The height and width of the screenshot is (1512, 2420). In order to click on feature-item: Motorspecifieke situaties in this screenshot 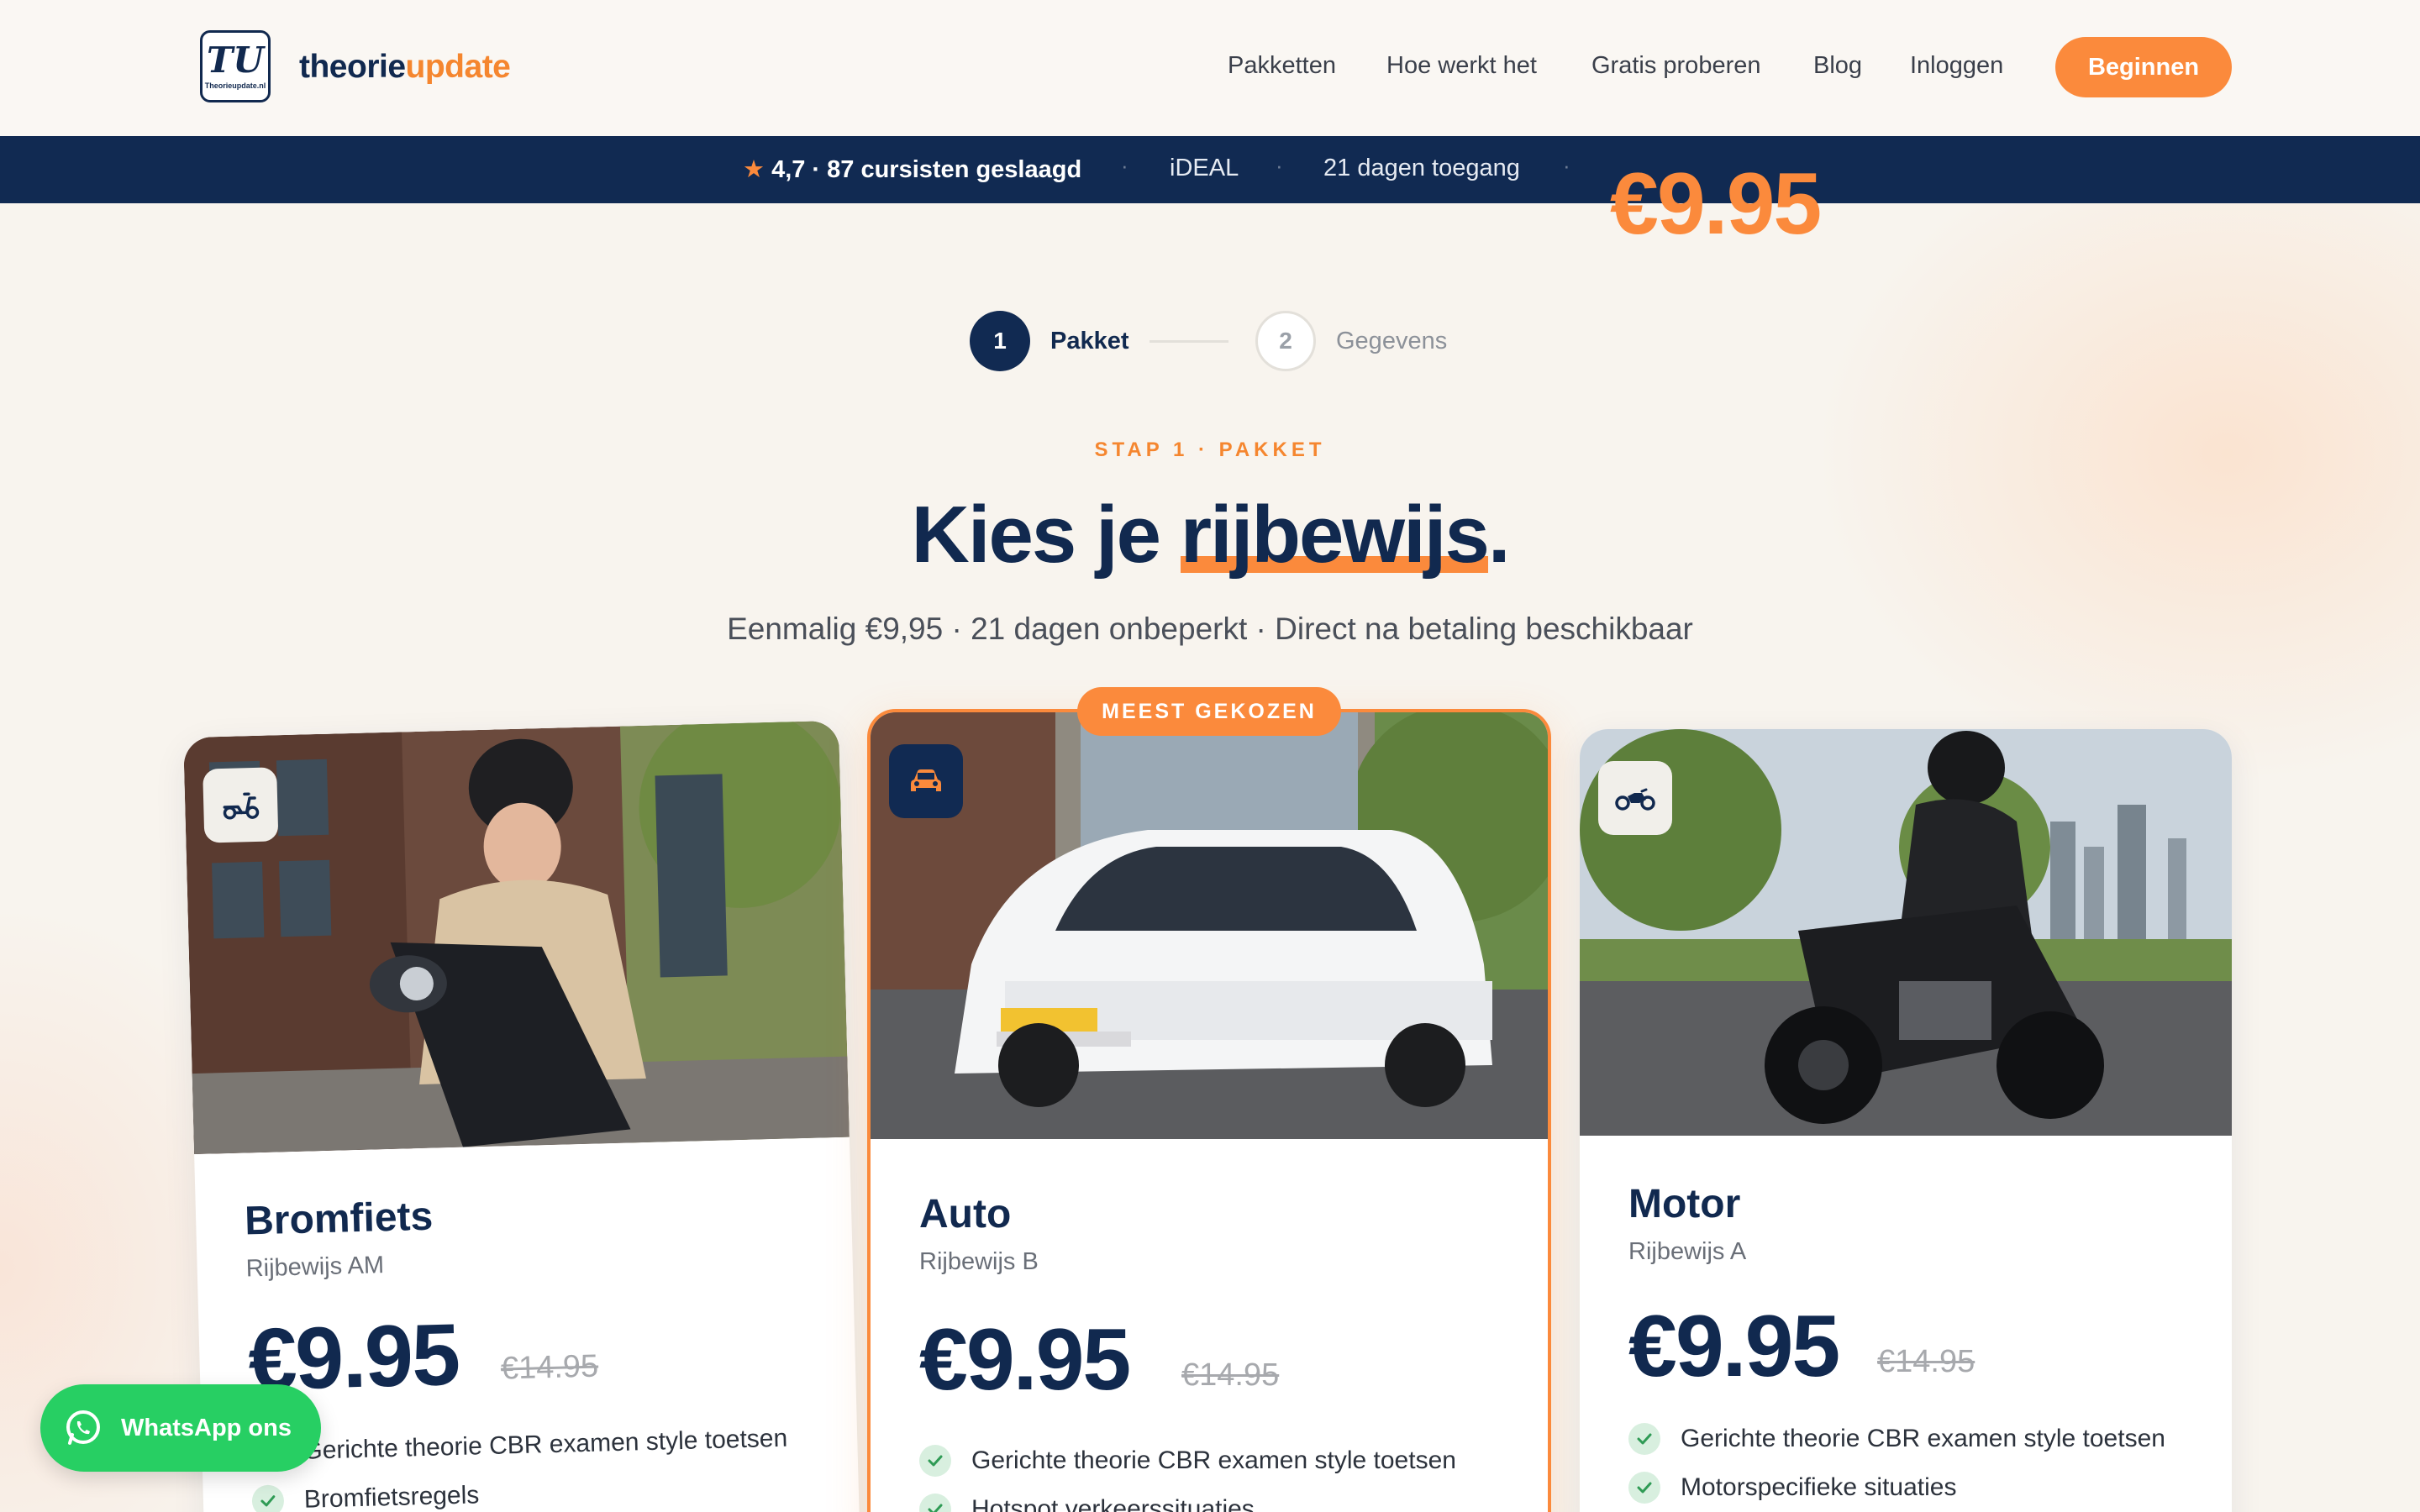, I will do `click(1792, 1488)`.